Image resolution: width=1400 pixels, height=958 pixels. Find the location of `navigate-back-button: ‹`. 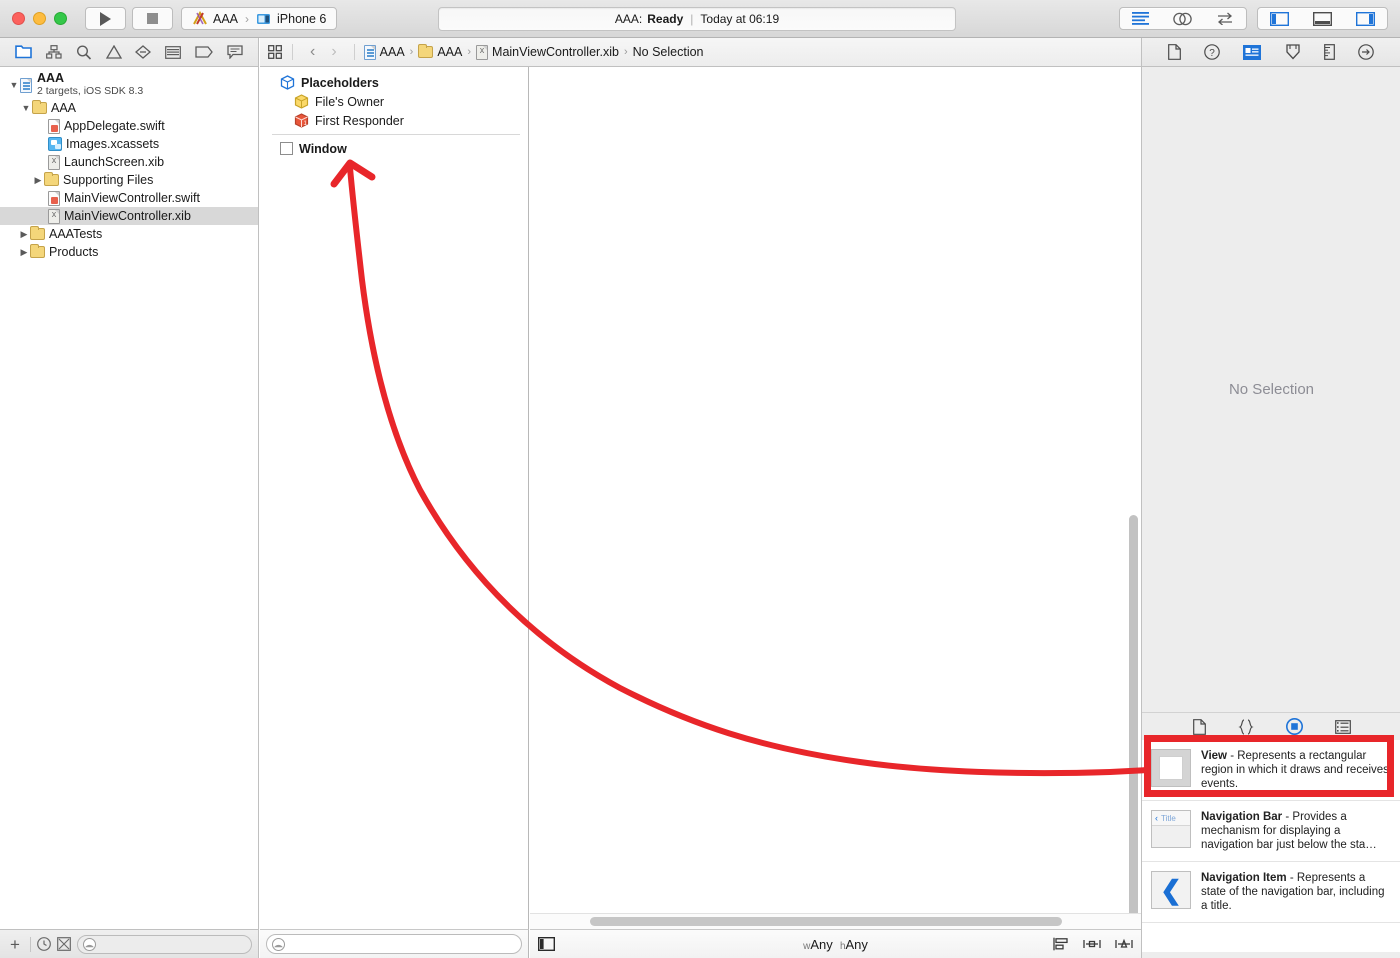

navigate-back-button: ‹ is located at coordinates (312, 52).